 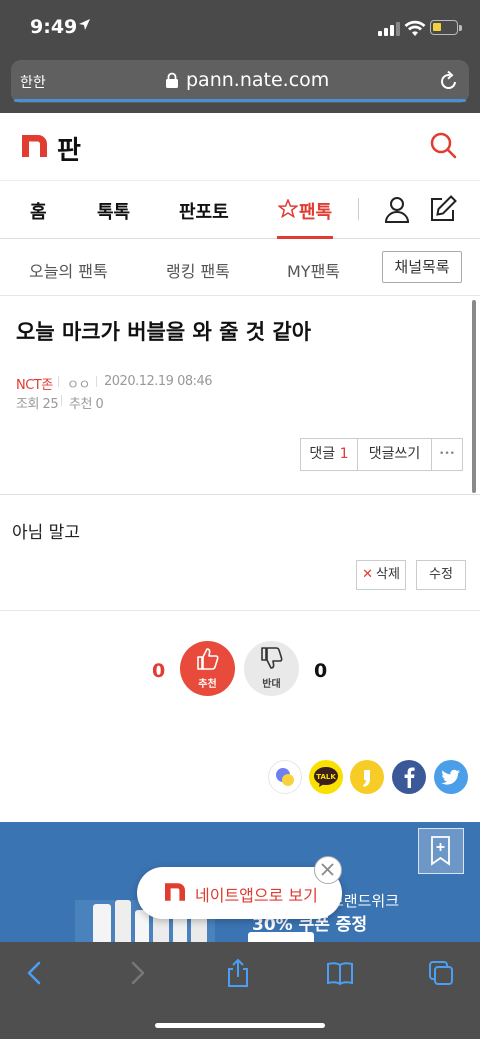 I want to click on page-load-progress, so click(x=240, y=100).